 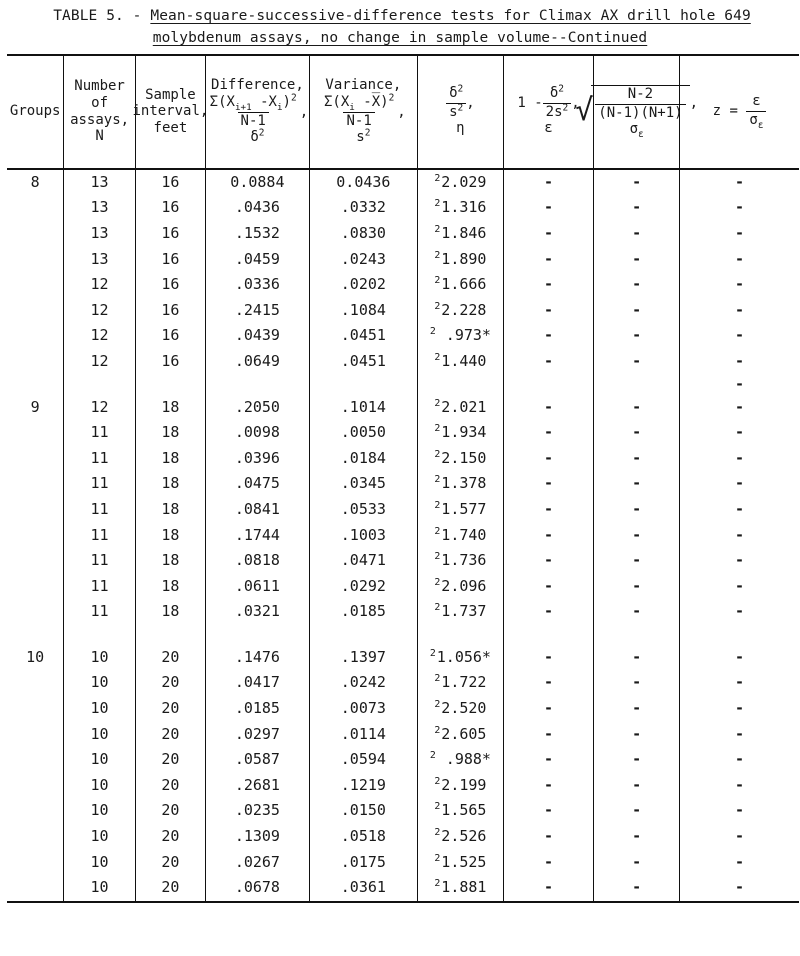 What do you see at coordinates (257, 509) in the screenshot?
I see `cell-difference: .0841` at bounding box center [257, 509].